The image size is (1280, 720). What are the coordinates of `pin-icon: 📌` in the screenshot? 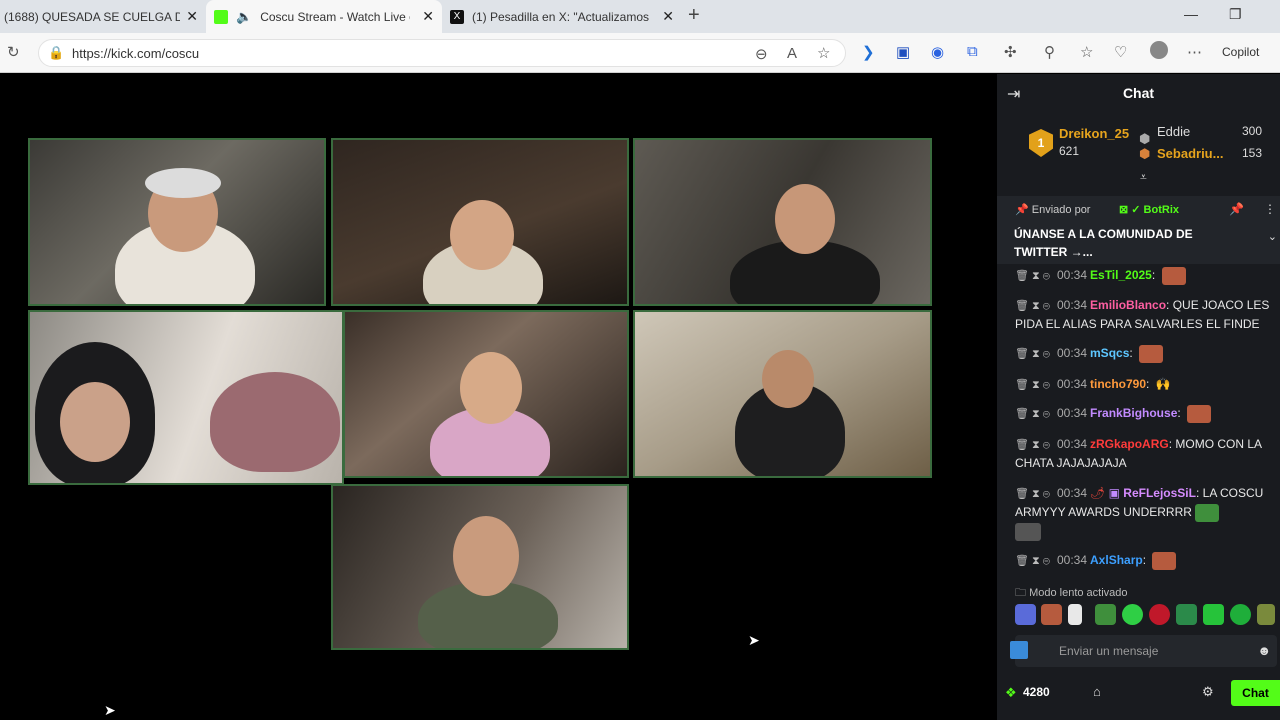 It's located at (1236, 209).